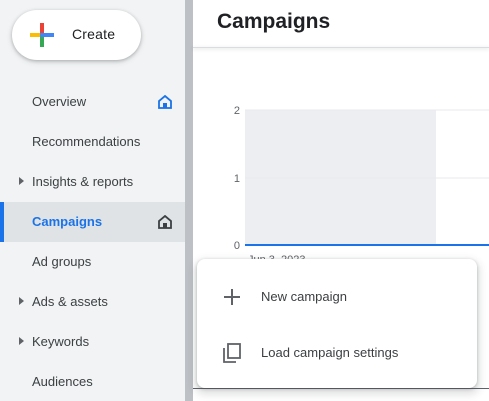 This screenshot has height=401, width=489. Describe the element at coordinates (237, 111) in the screenshot. I see `y-tick-label: 2` at that location.